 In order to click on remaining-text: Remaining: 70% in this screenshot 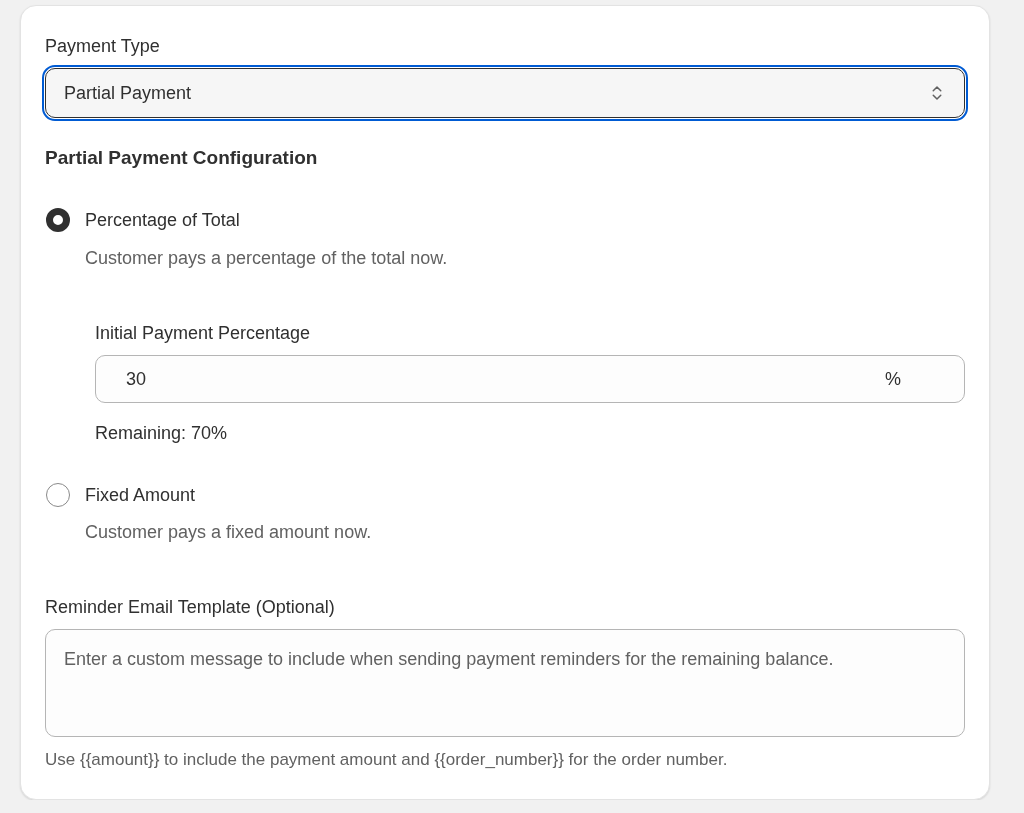, I will do `click(162, 433)`.